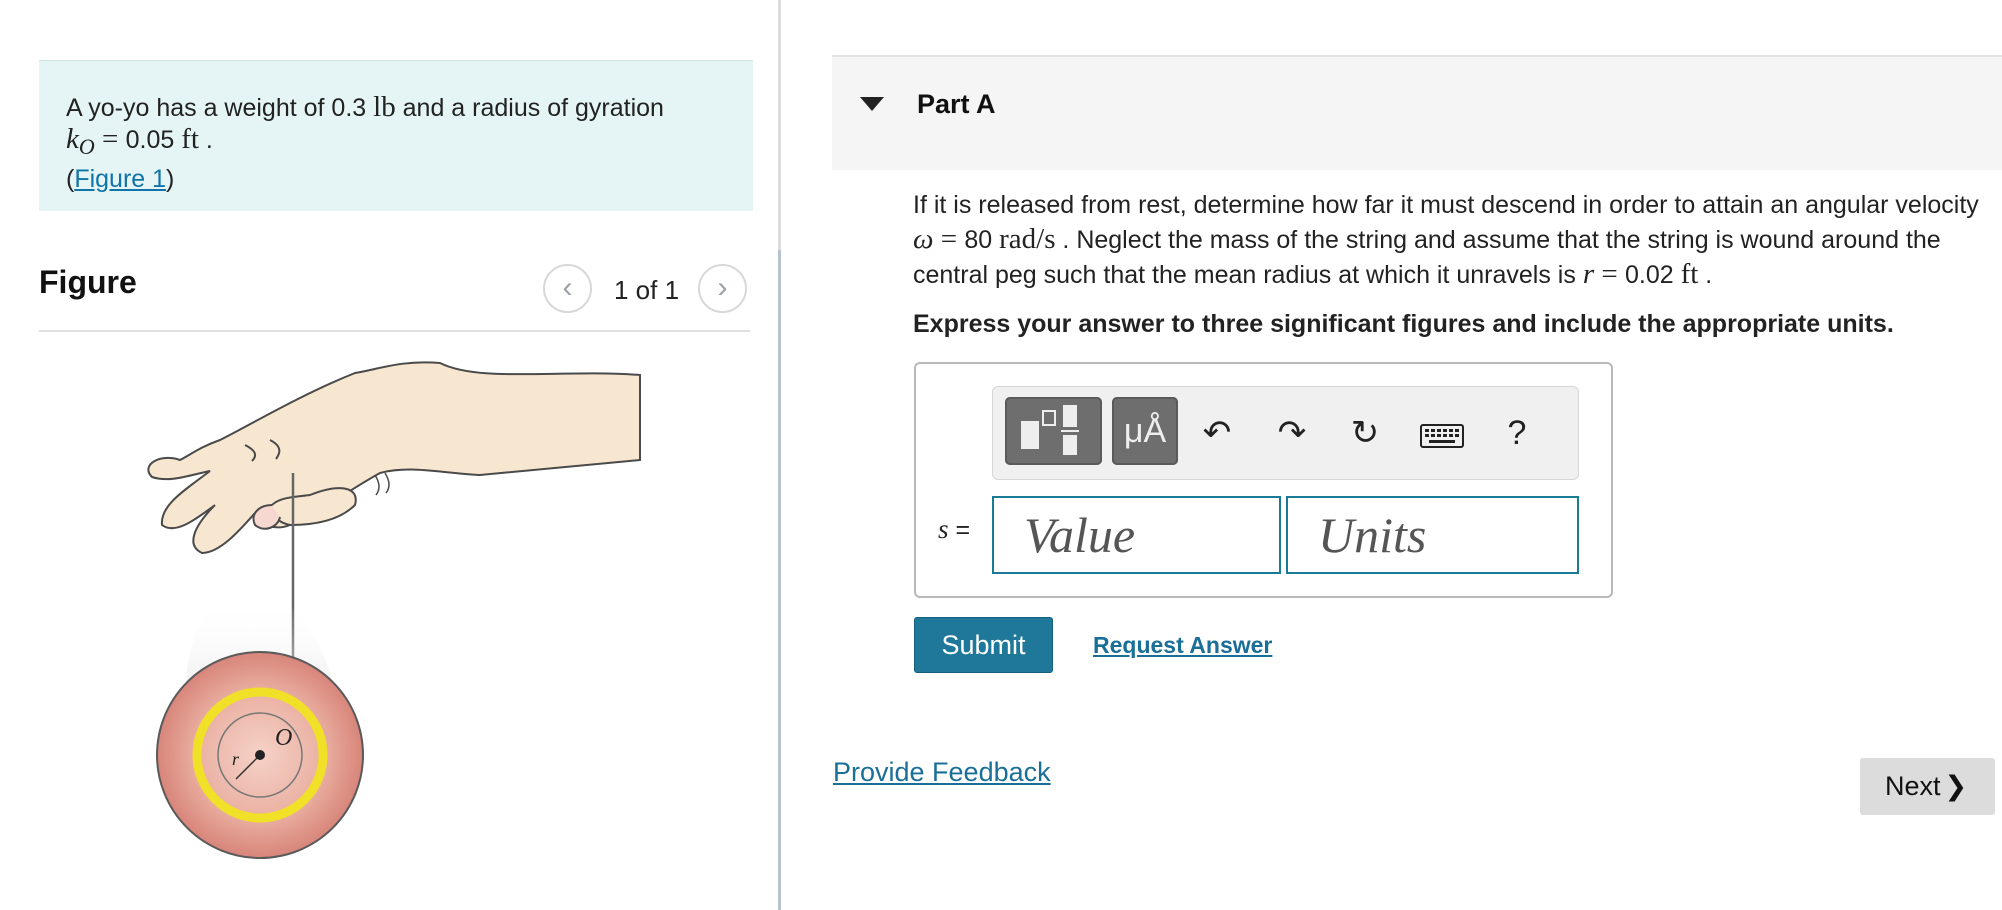 The image size is (2002, 910). I want to click on part-title: Part A, so click(956, 104).